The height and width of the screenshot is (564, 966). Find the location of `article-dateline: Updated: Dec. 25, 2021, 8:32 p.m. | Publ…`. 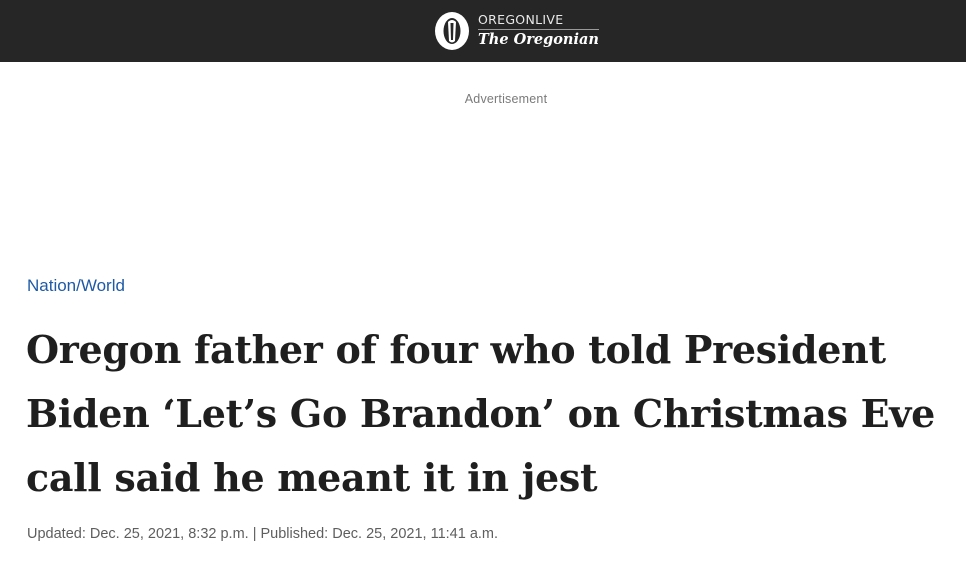

article-dateline: Updated: Dec. 25, 2021, 8:32 p.m. | Publ… is located at coordinates (263, 534).